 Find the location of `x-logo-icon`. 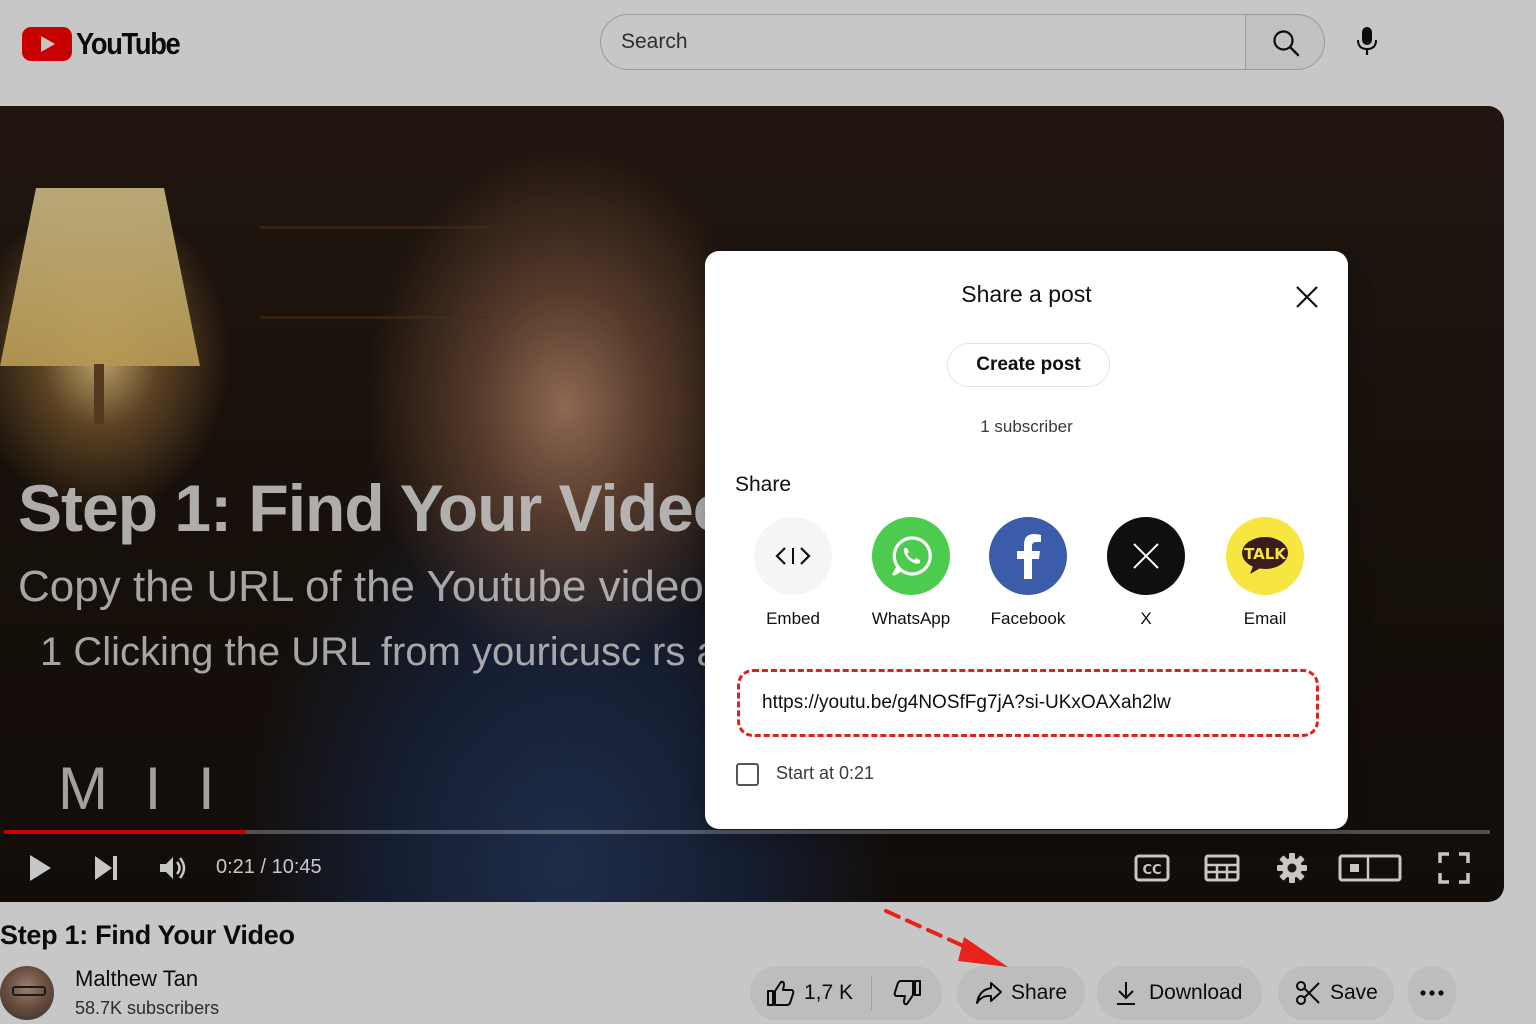

x-logo-icon is located at coordinates (1146, 556).